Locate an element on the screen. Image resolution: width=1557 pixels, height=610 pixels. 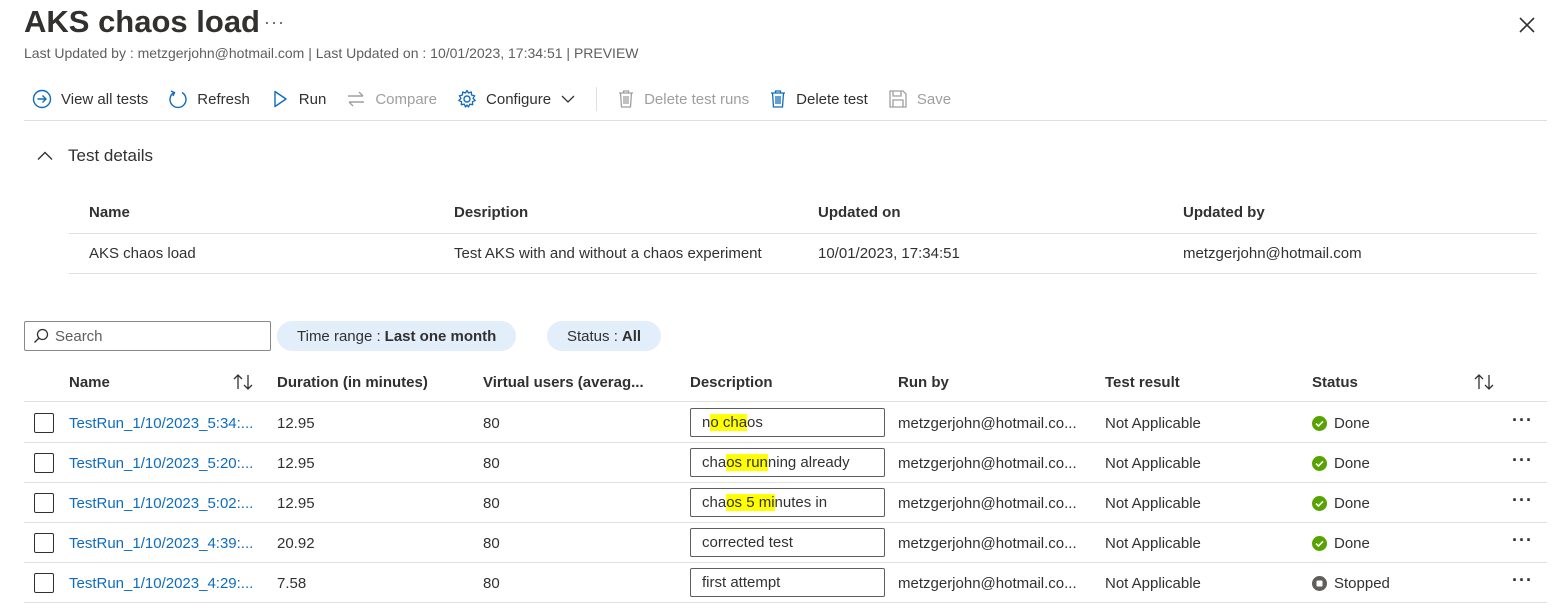
description-highlight: os run is located at coordinates (747, 462).